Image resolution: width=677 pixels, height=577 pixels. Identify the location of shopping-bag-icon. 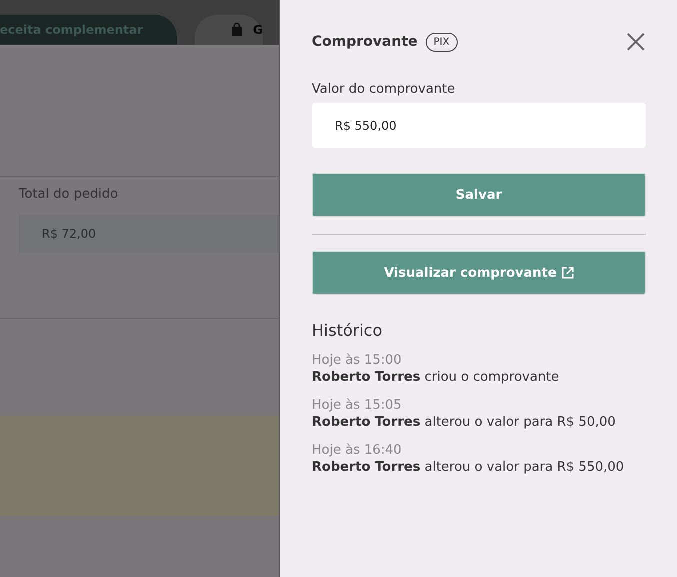
(237, 30).